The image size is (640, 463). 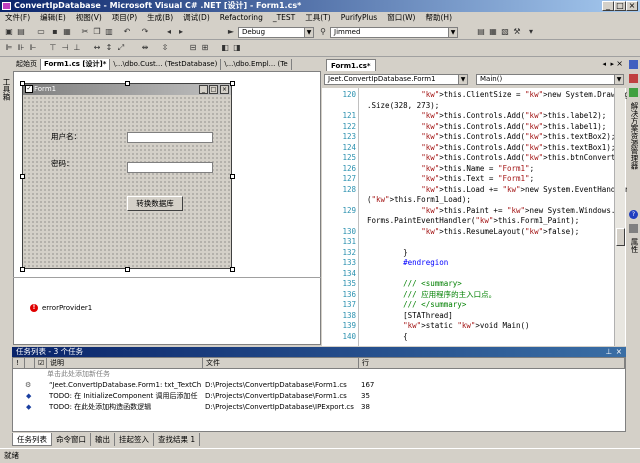 I want to click on menu-refactoring: Refactoring, so click(x=241, y=18).